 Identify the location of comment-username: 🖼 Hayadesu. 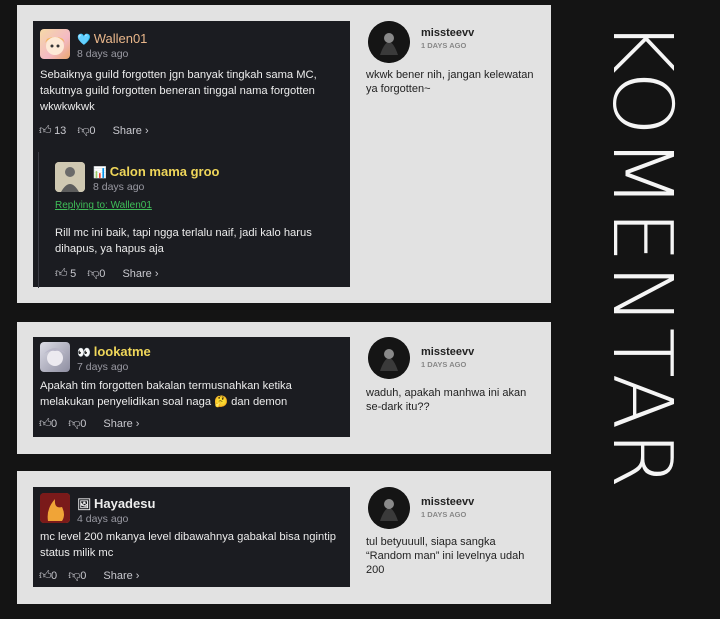
(116, 503).